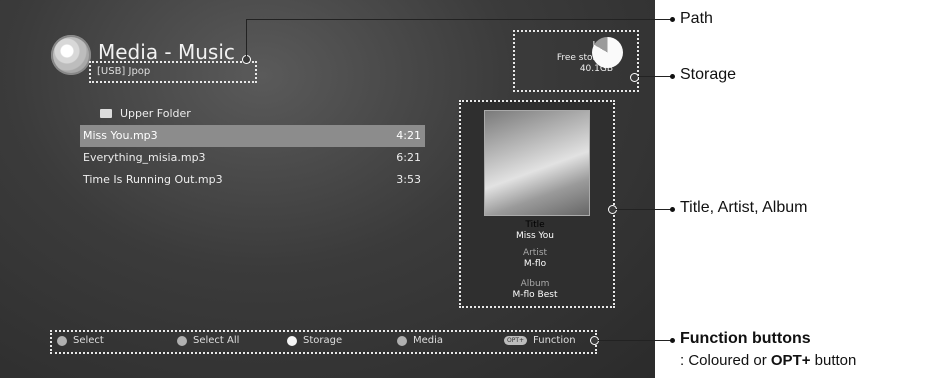  I want to click on function-callout-end-dot, so click(672, 340).